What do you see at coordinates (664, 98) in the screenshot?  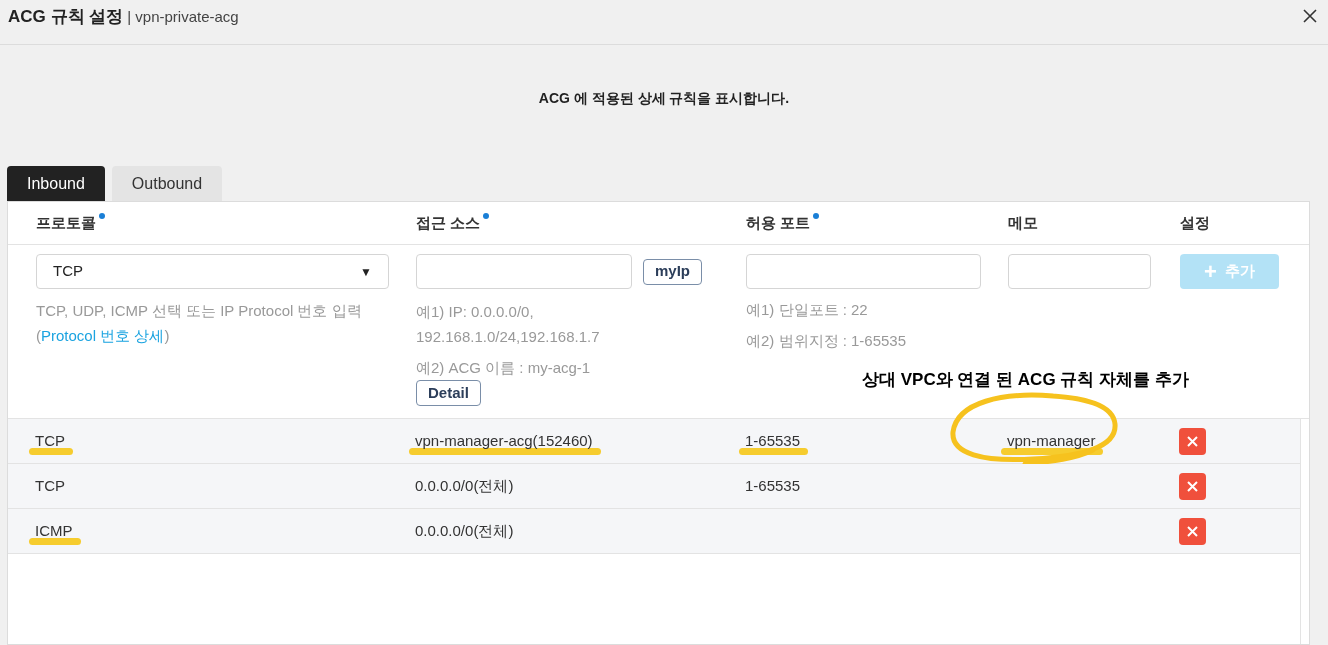 I see `description-text: ACG 에 적용된 상세 규칙을 표시합니다.` at bounding box center [664, 98].